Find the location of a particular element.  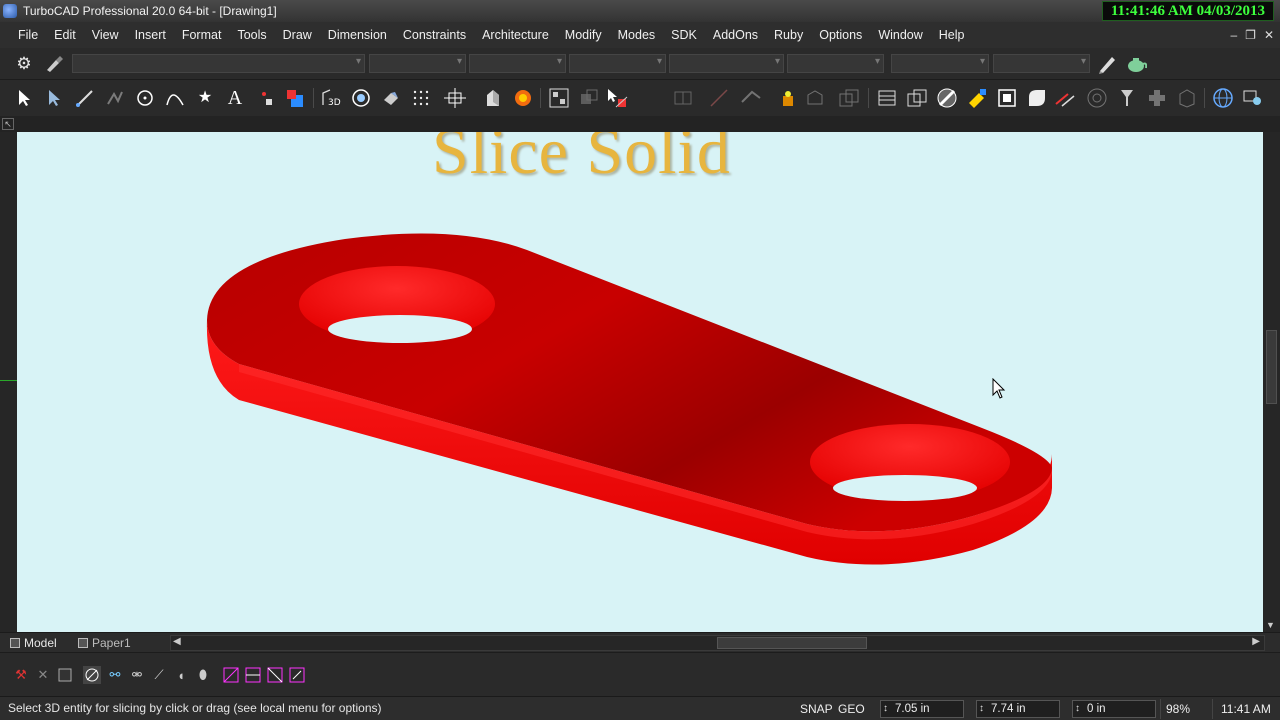

globe-icon is located at coordinates (1223, 98).